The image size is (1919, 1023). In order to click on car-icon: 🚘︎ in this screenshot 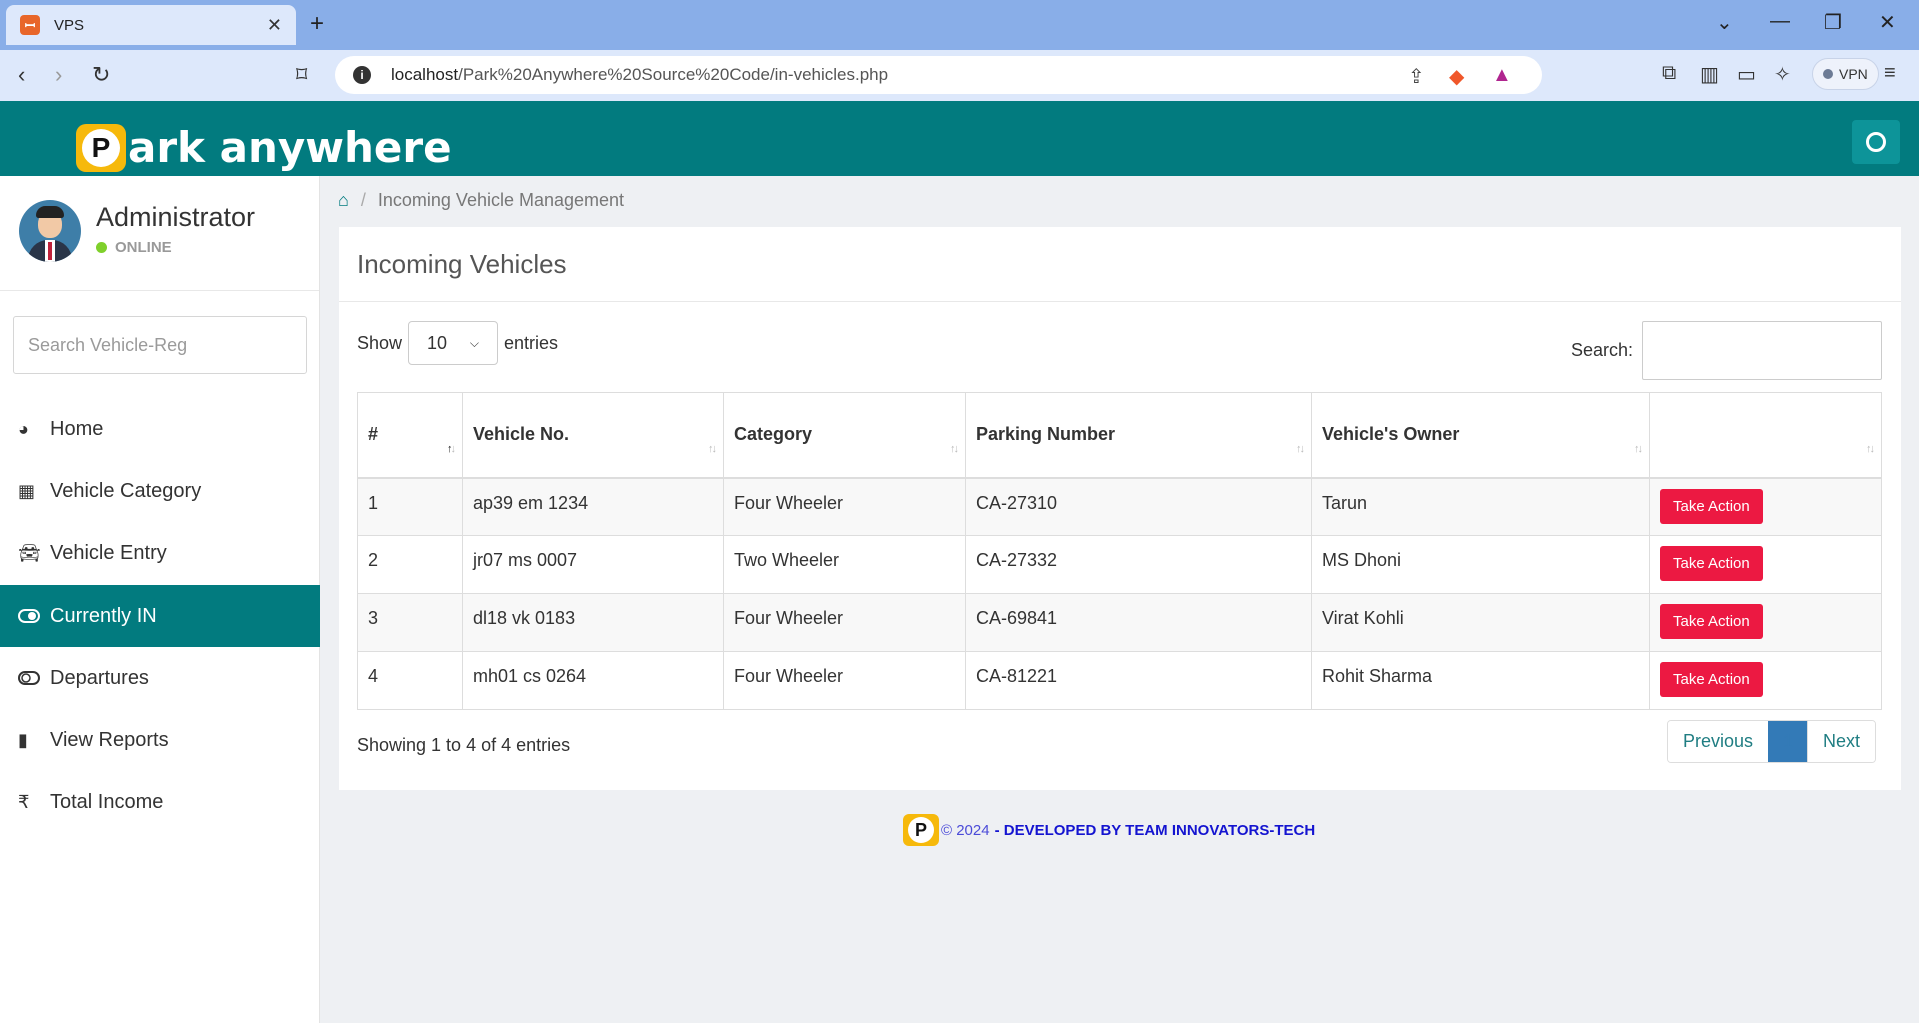, I will do `click(29, 552)`.